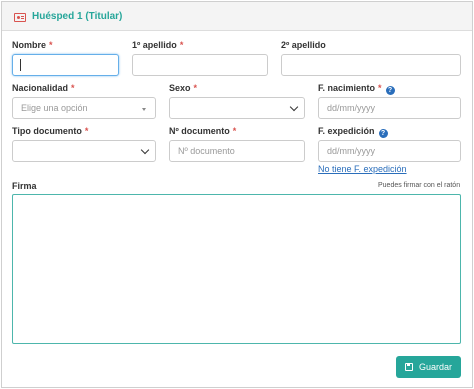 Image resolution: width=474 pixels, height=389 pixels. I want to click on num-documento-input: Nº documento, so click(237, 151).